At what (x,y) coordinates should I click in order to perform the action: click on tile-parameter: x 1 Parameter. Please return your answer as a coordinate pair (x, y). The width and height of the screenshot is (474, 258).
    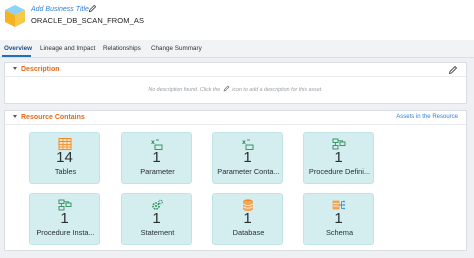
    Looking at the image, I should click on (156, 158).